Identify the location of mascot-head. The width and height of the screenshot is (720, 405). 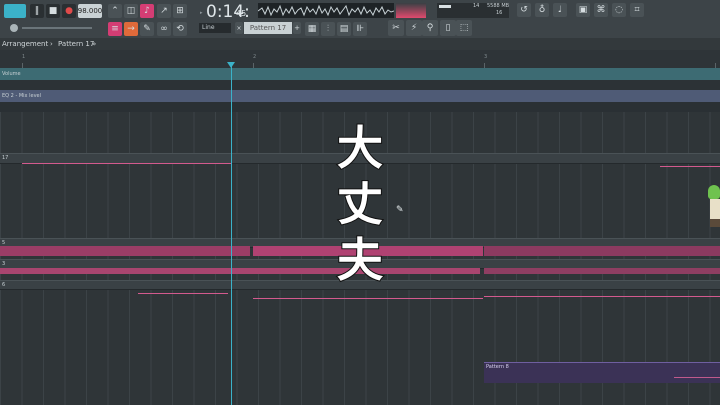
(714, 192).